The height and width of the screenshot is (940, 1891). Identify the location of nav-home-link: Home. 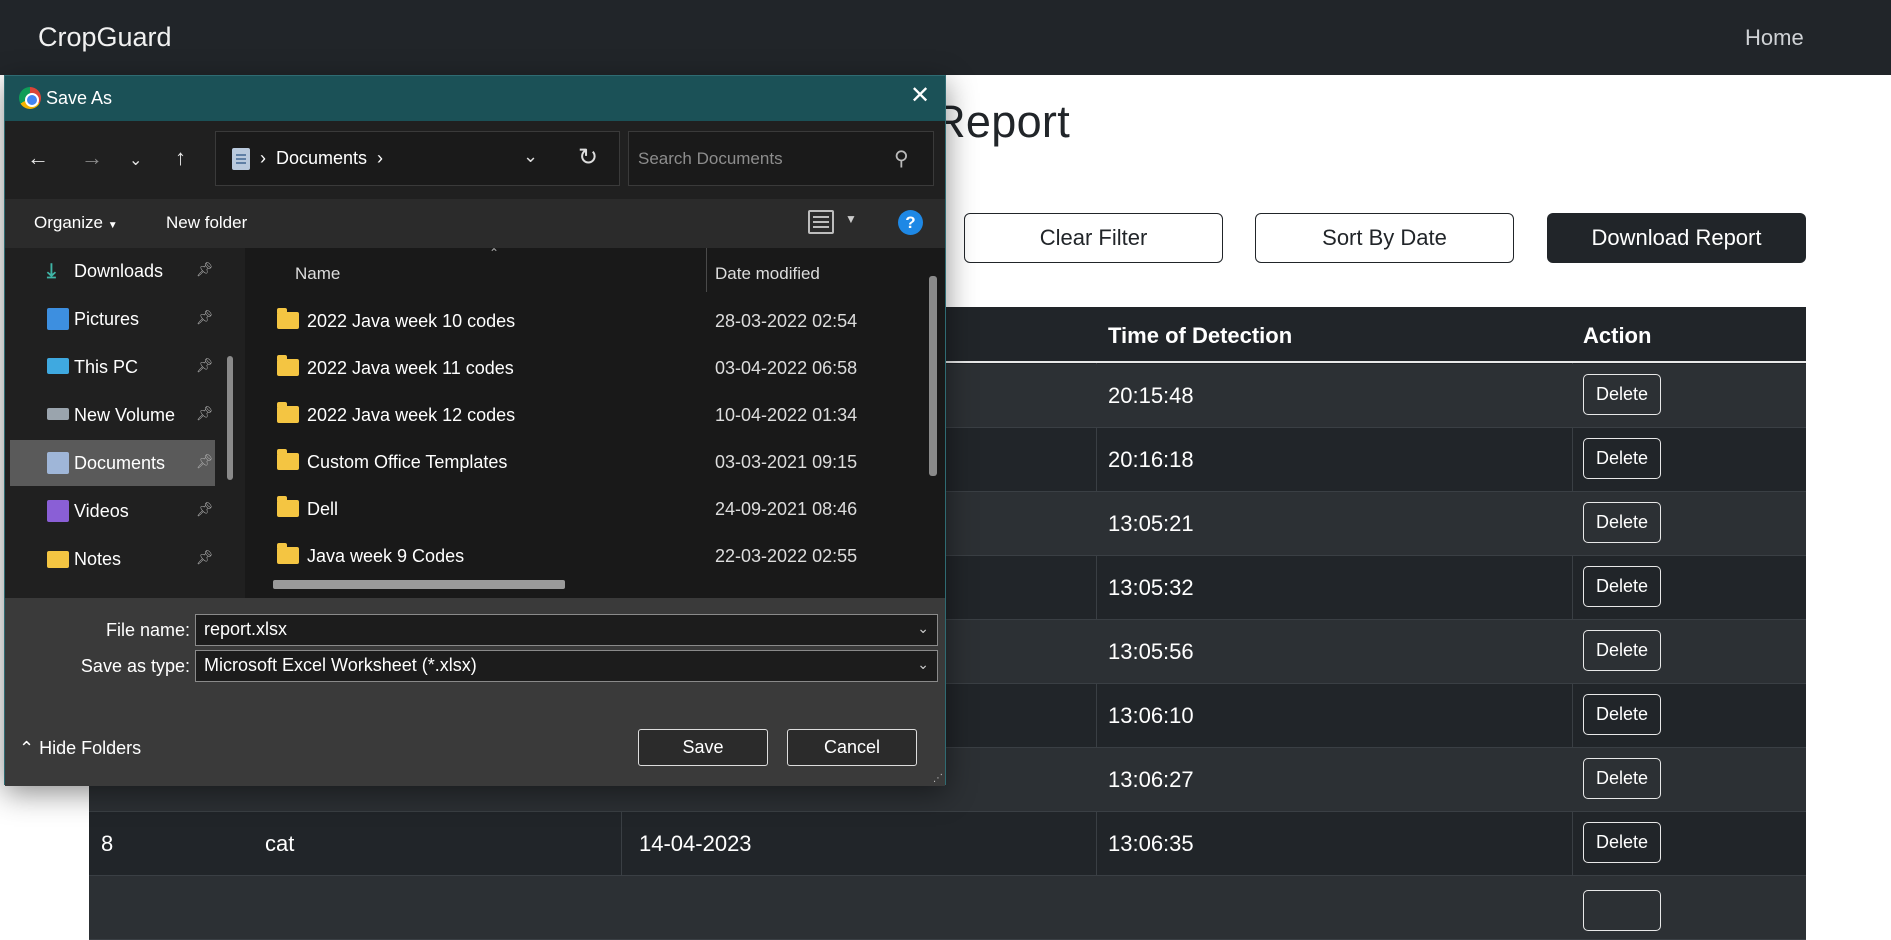
(1774, 38).